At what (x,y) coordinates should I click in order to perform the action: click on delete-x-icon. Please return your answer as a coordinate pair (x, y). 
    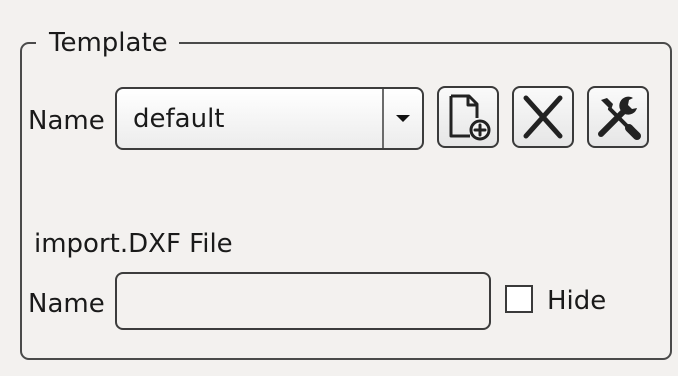
    Looking at the image, I should click on (543, 117).